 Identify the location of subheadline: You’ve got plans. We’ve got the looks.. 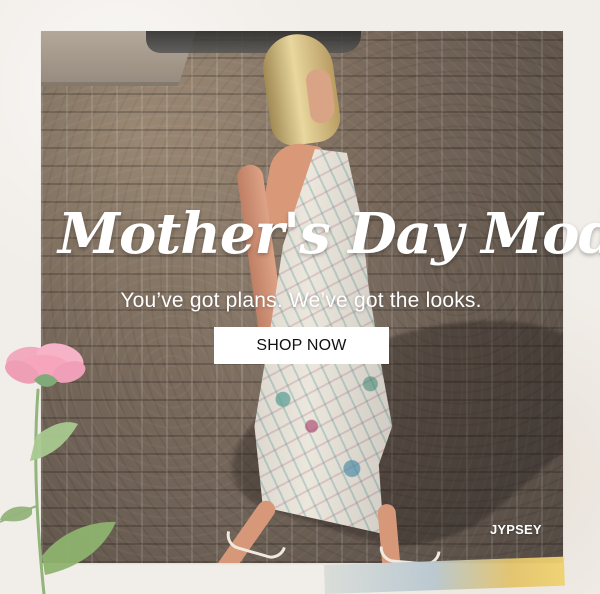
(301, 300).